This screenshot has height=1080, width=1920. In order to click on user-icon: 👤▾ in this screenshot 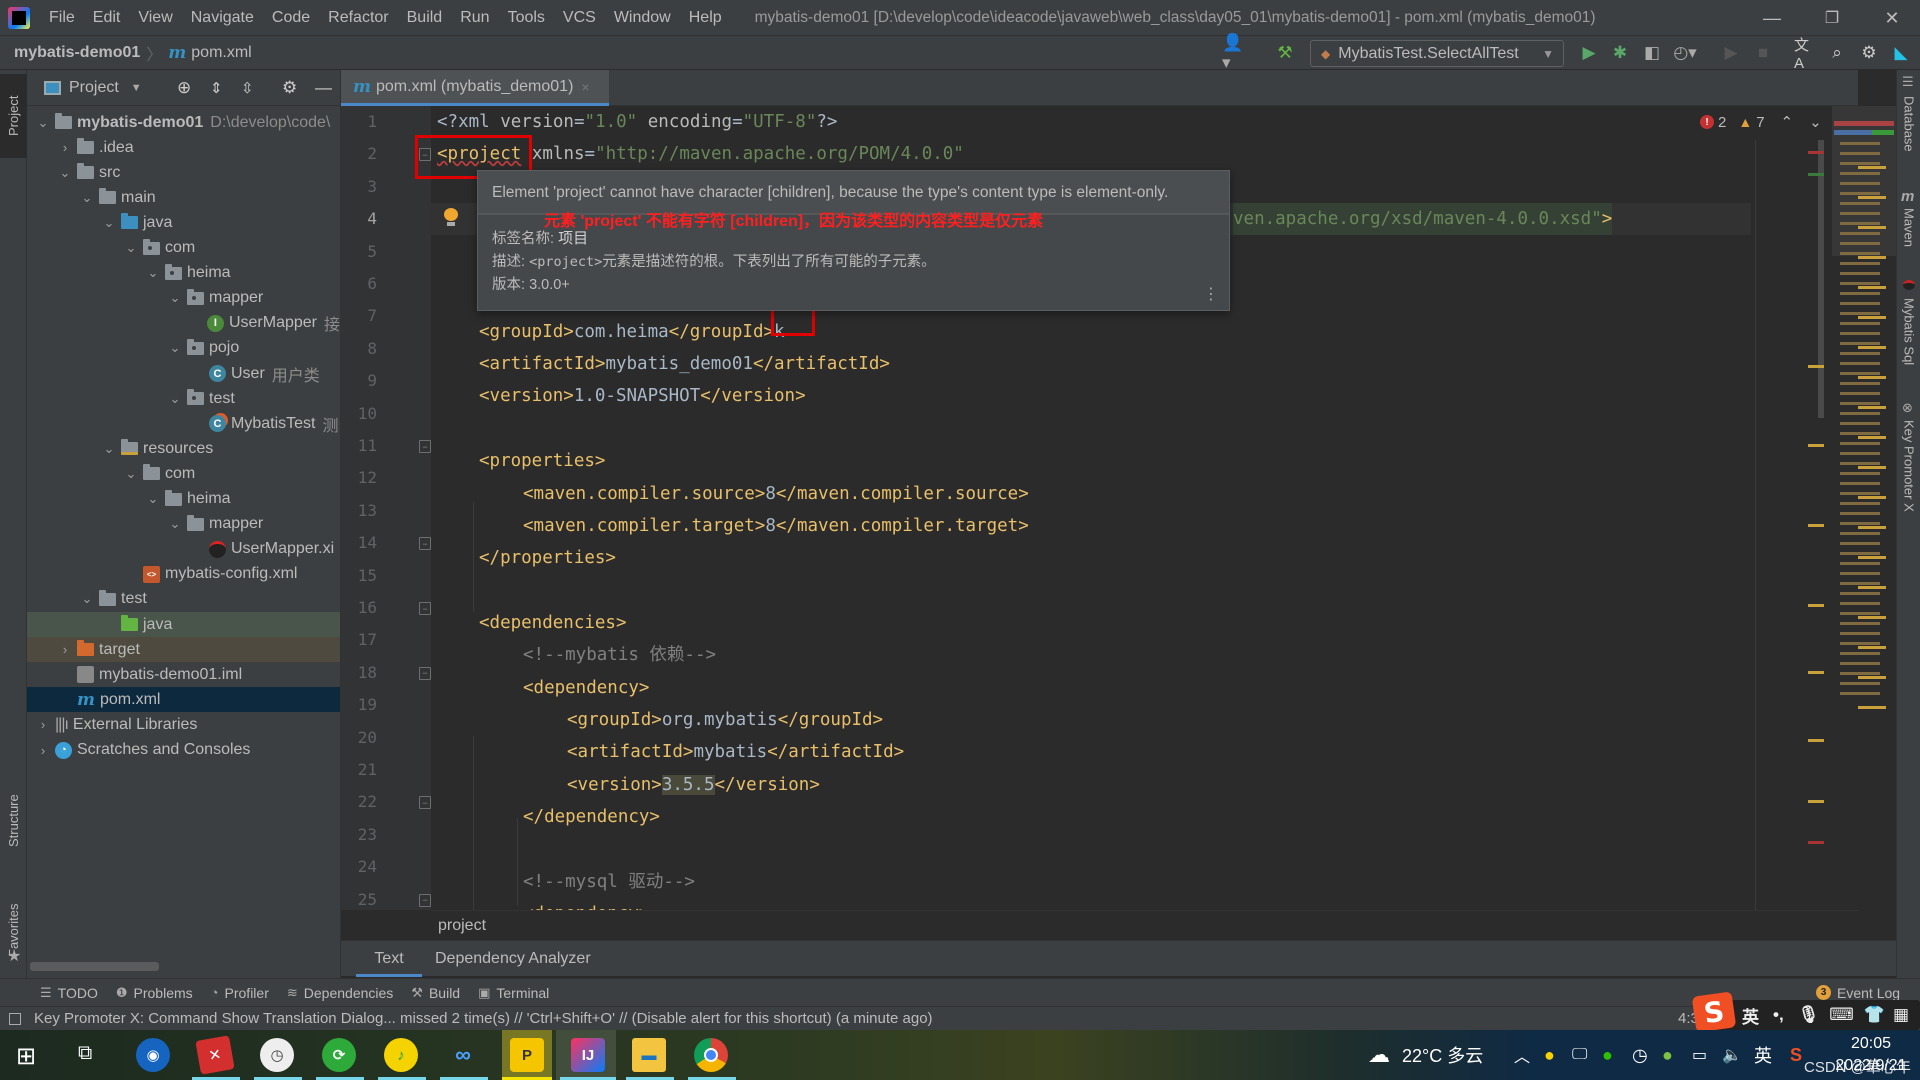, I will do `click(1233, 52)`.